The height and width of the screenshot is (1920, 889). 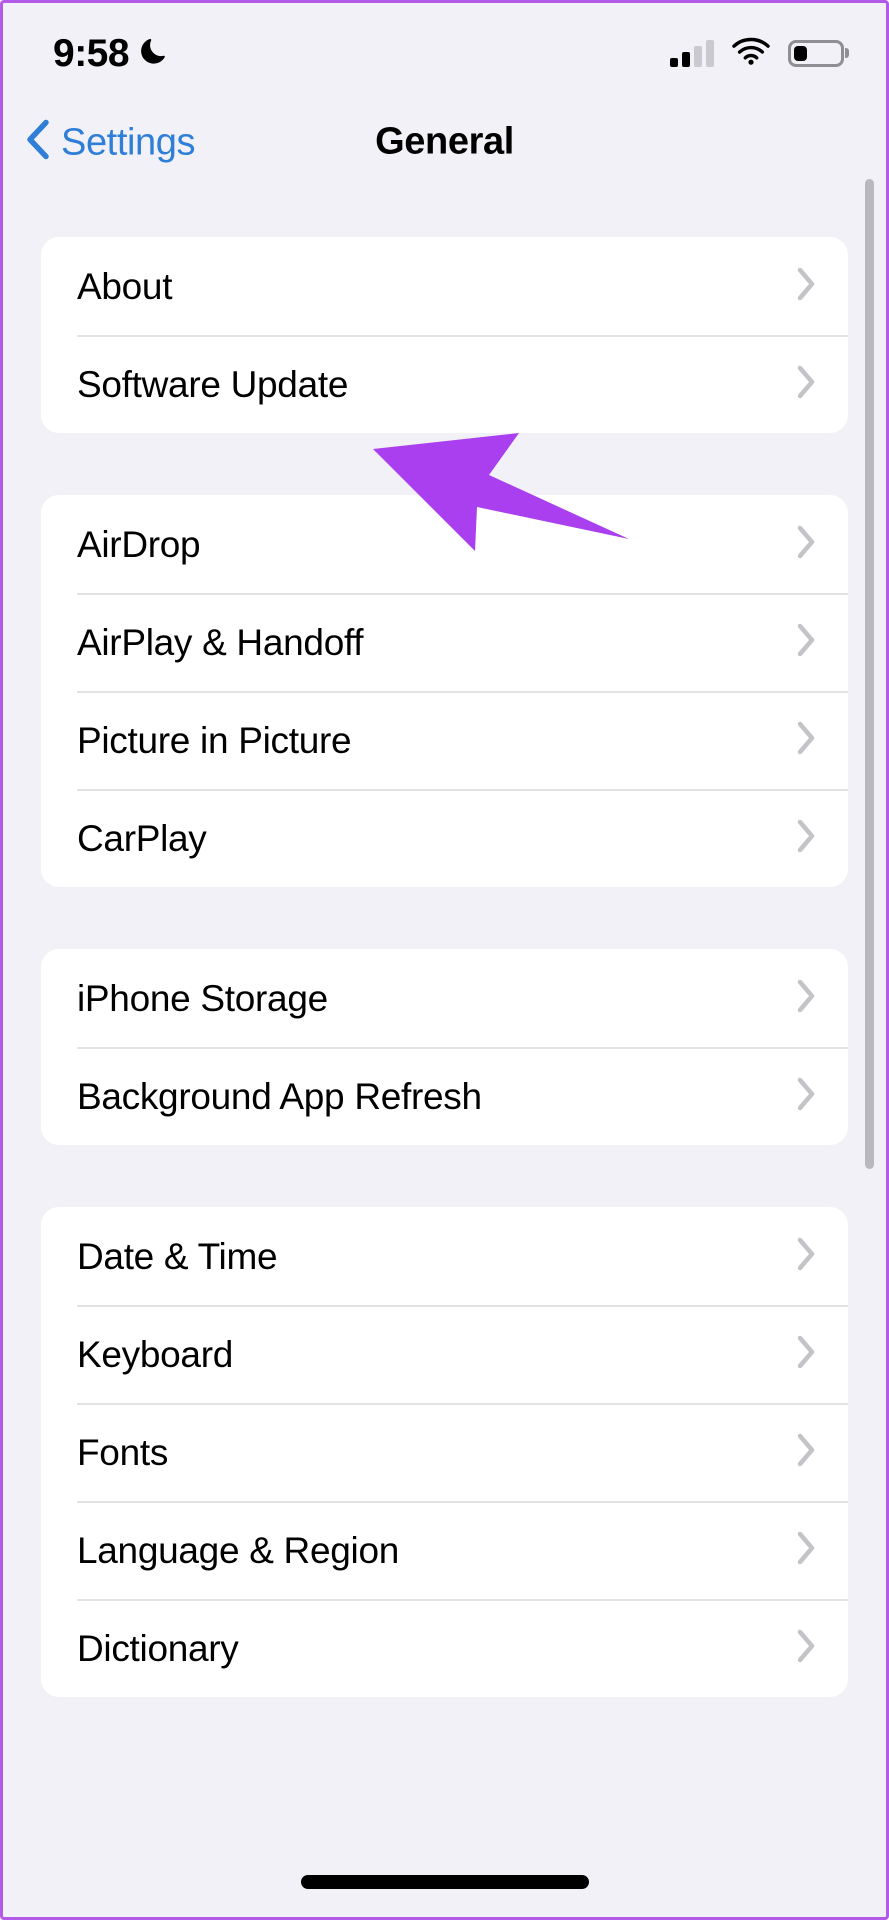 What do you see at coordinates (444, 53) in the screenshot?
I see `status-bar: 9:58` at bounding box center [444, 53].